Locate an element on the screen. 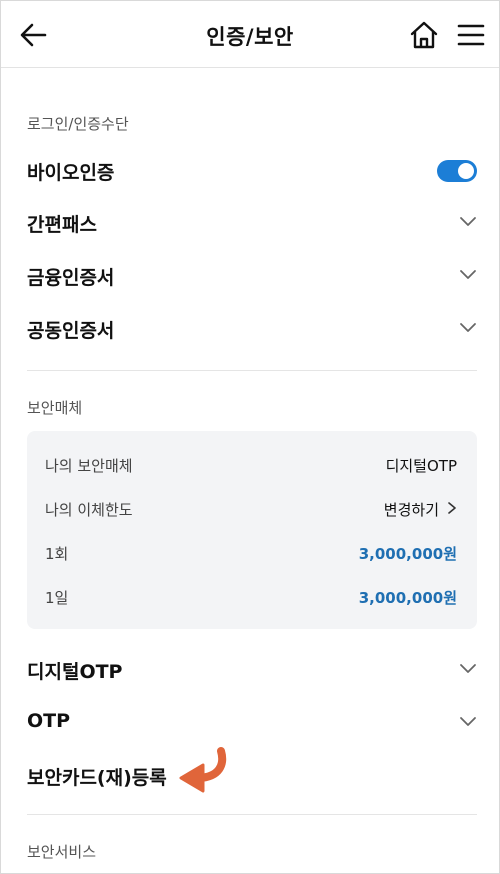 The image size is (500, 874). bio-auth-toggle is located at coordinates (457, 171).